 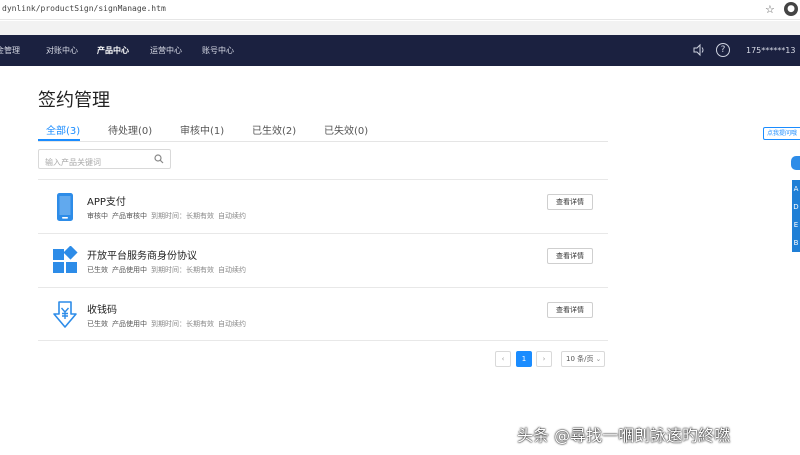 I want to click on tab-reviewing: 审核中(1), so click(x=202, y=129).